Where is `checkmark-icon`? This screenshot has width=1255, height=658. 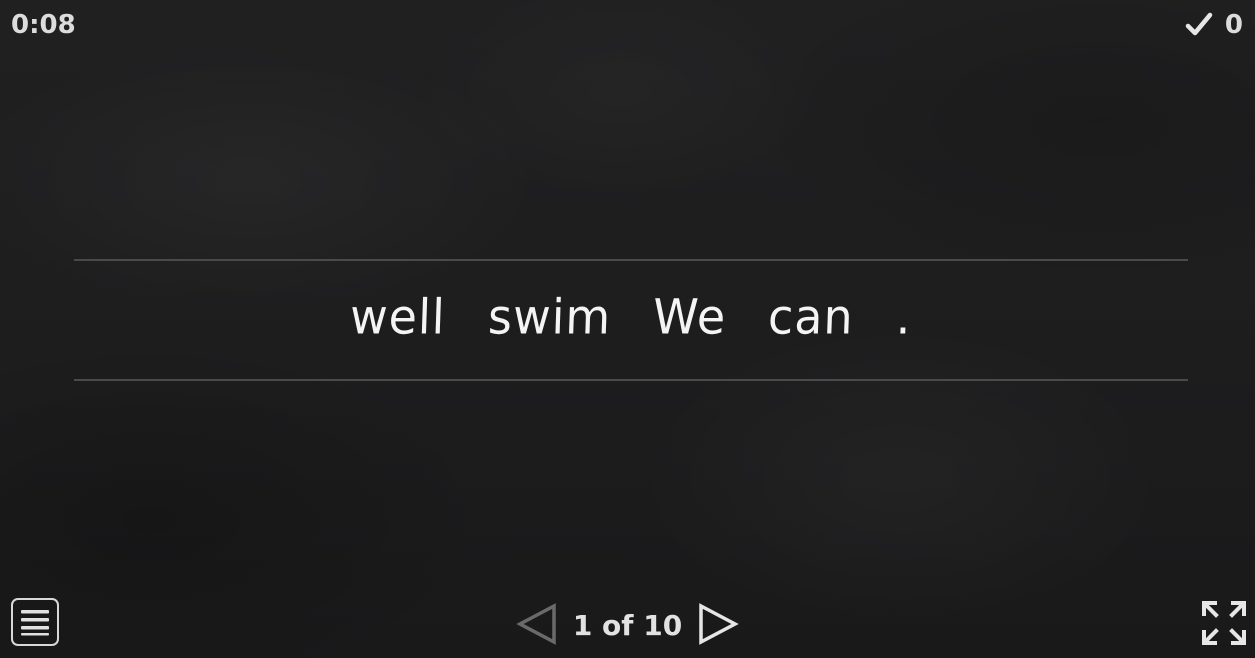
checkmark-icon is located at coordinates (1199, 24).